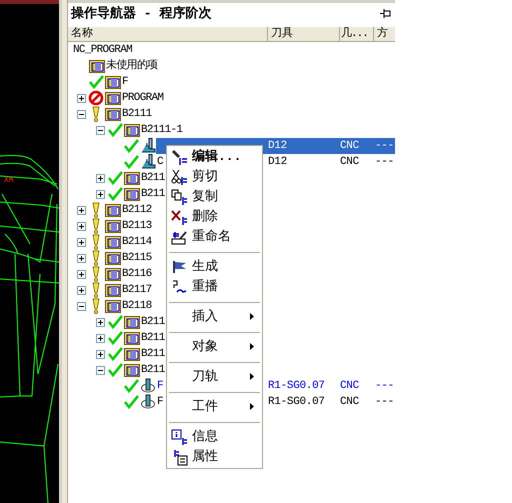  What do you see at coordinates (102, 50) in the screenshot?
I see `node-label: NC_PROGRAM` at bounding box center [102, 50].